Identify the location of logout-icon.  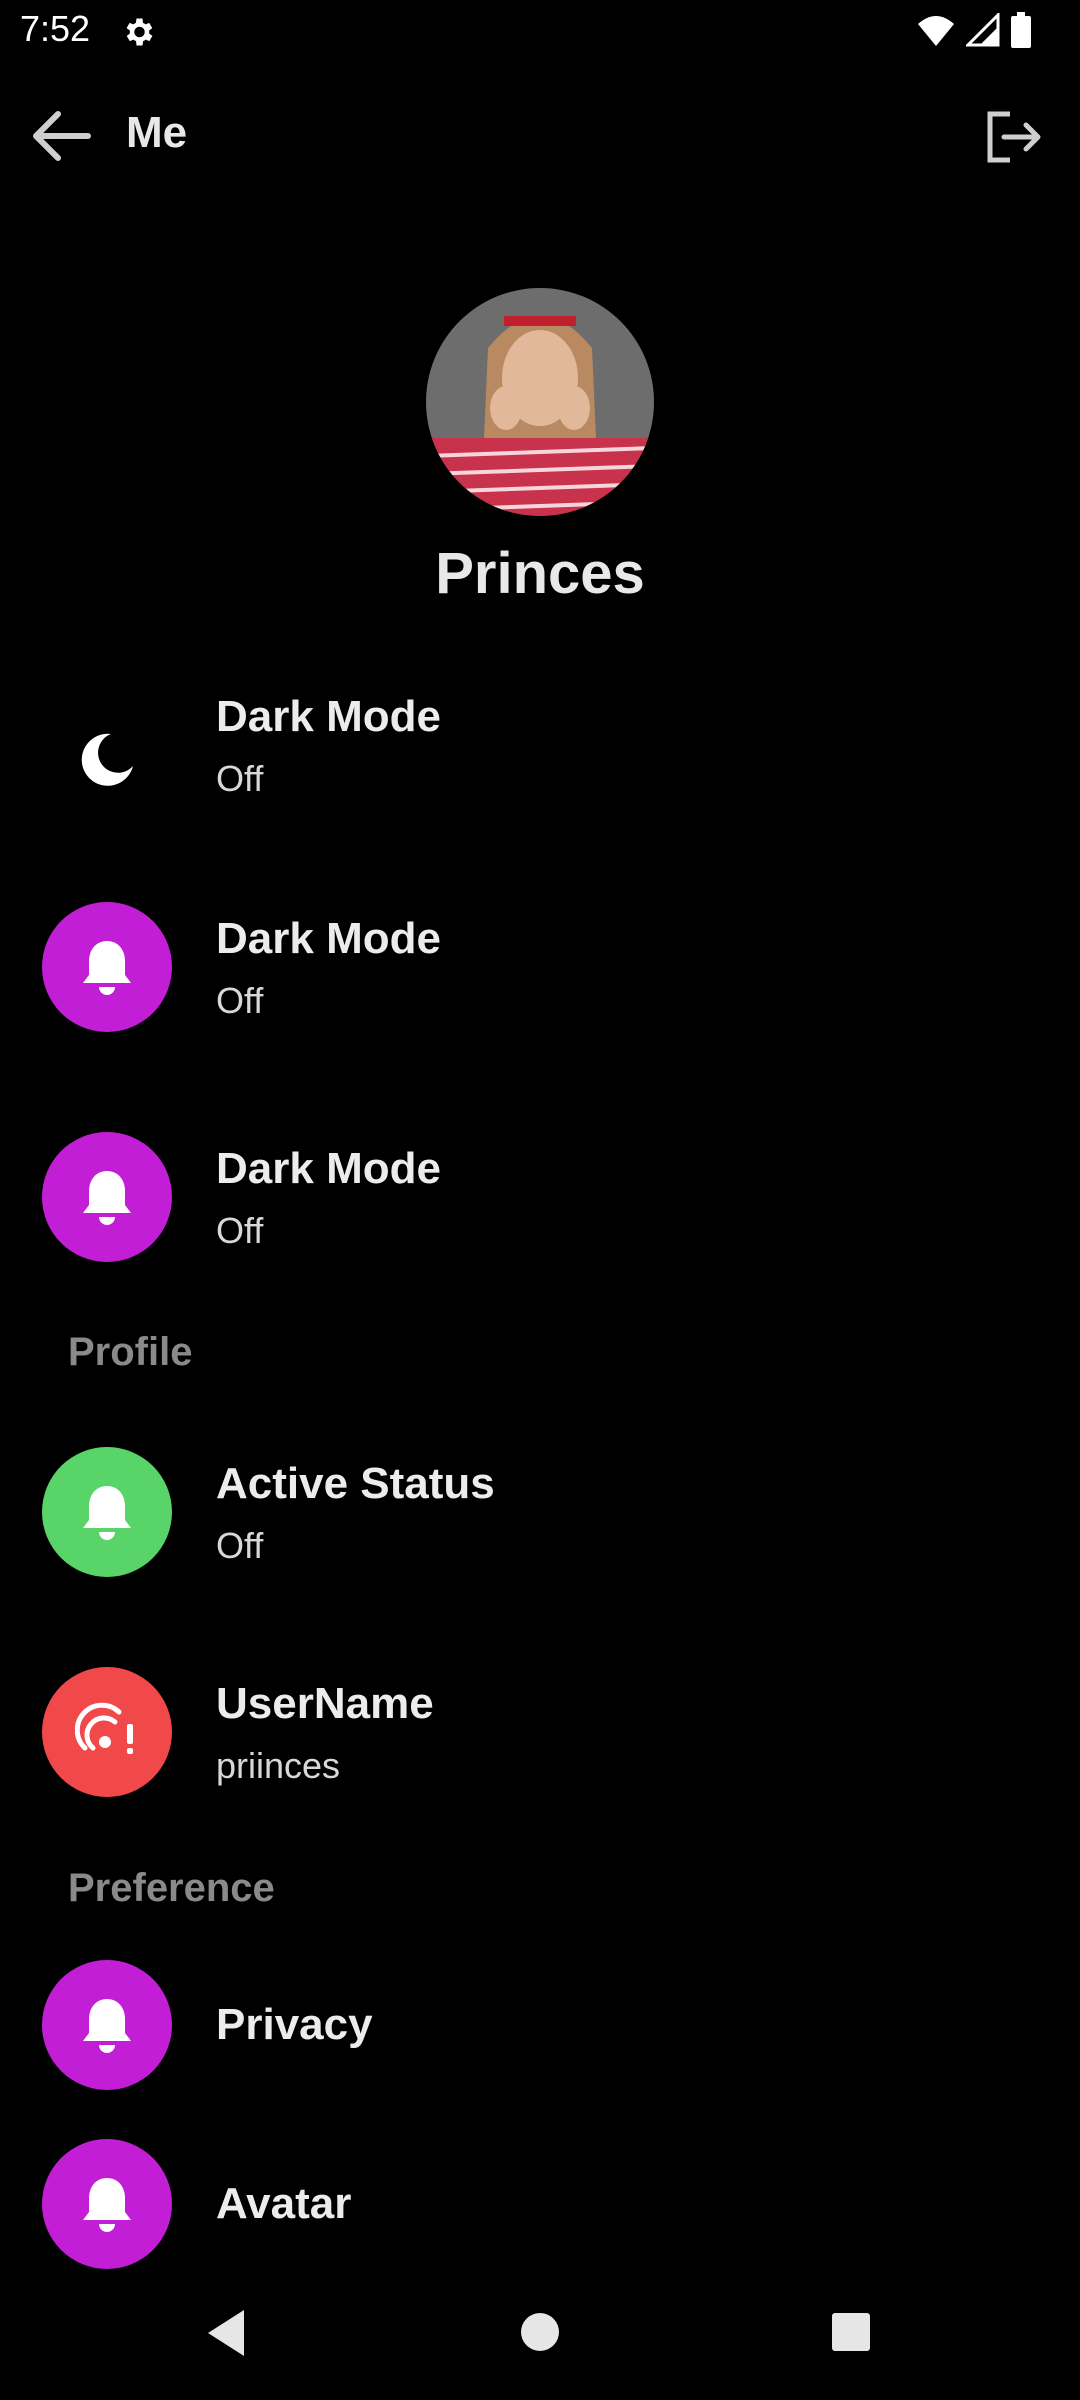
(1013, 137).